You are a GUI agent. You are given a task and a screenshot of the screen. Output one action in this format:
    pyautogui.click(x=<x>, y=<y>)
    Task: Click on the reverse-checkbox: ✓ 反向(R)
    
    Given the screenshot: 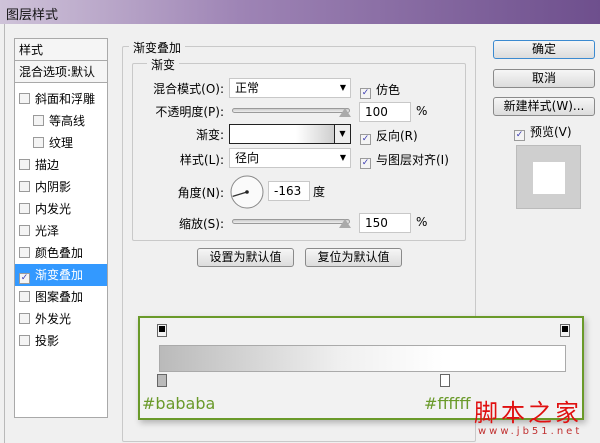 What is the action you would take?
    pyautogui.click(x=389, y=136)
    